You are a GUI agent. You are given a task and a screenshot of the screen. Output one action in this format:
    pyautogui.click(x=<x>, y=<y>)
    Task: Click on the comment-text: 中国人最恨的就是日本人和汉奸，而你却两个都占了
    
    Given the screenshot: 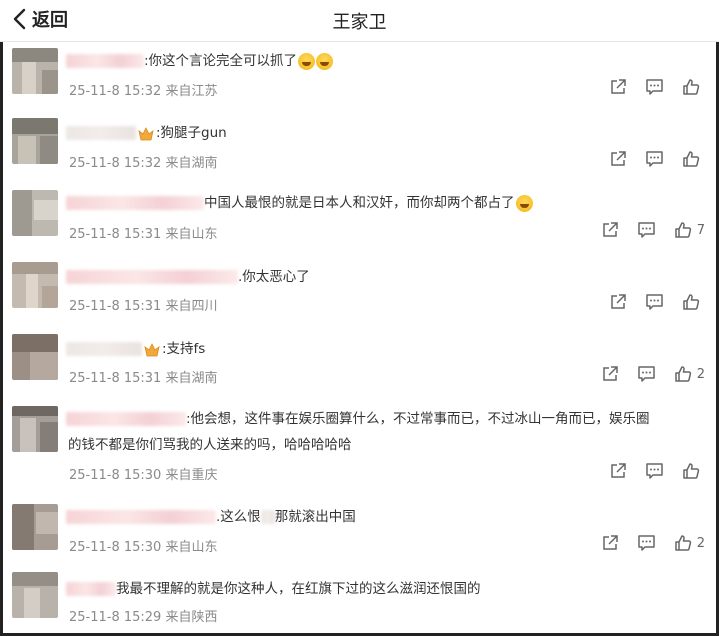 What is the action you would take?
    pyautogui.click(x=359, y=203)
    